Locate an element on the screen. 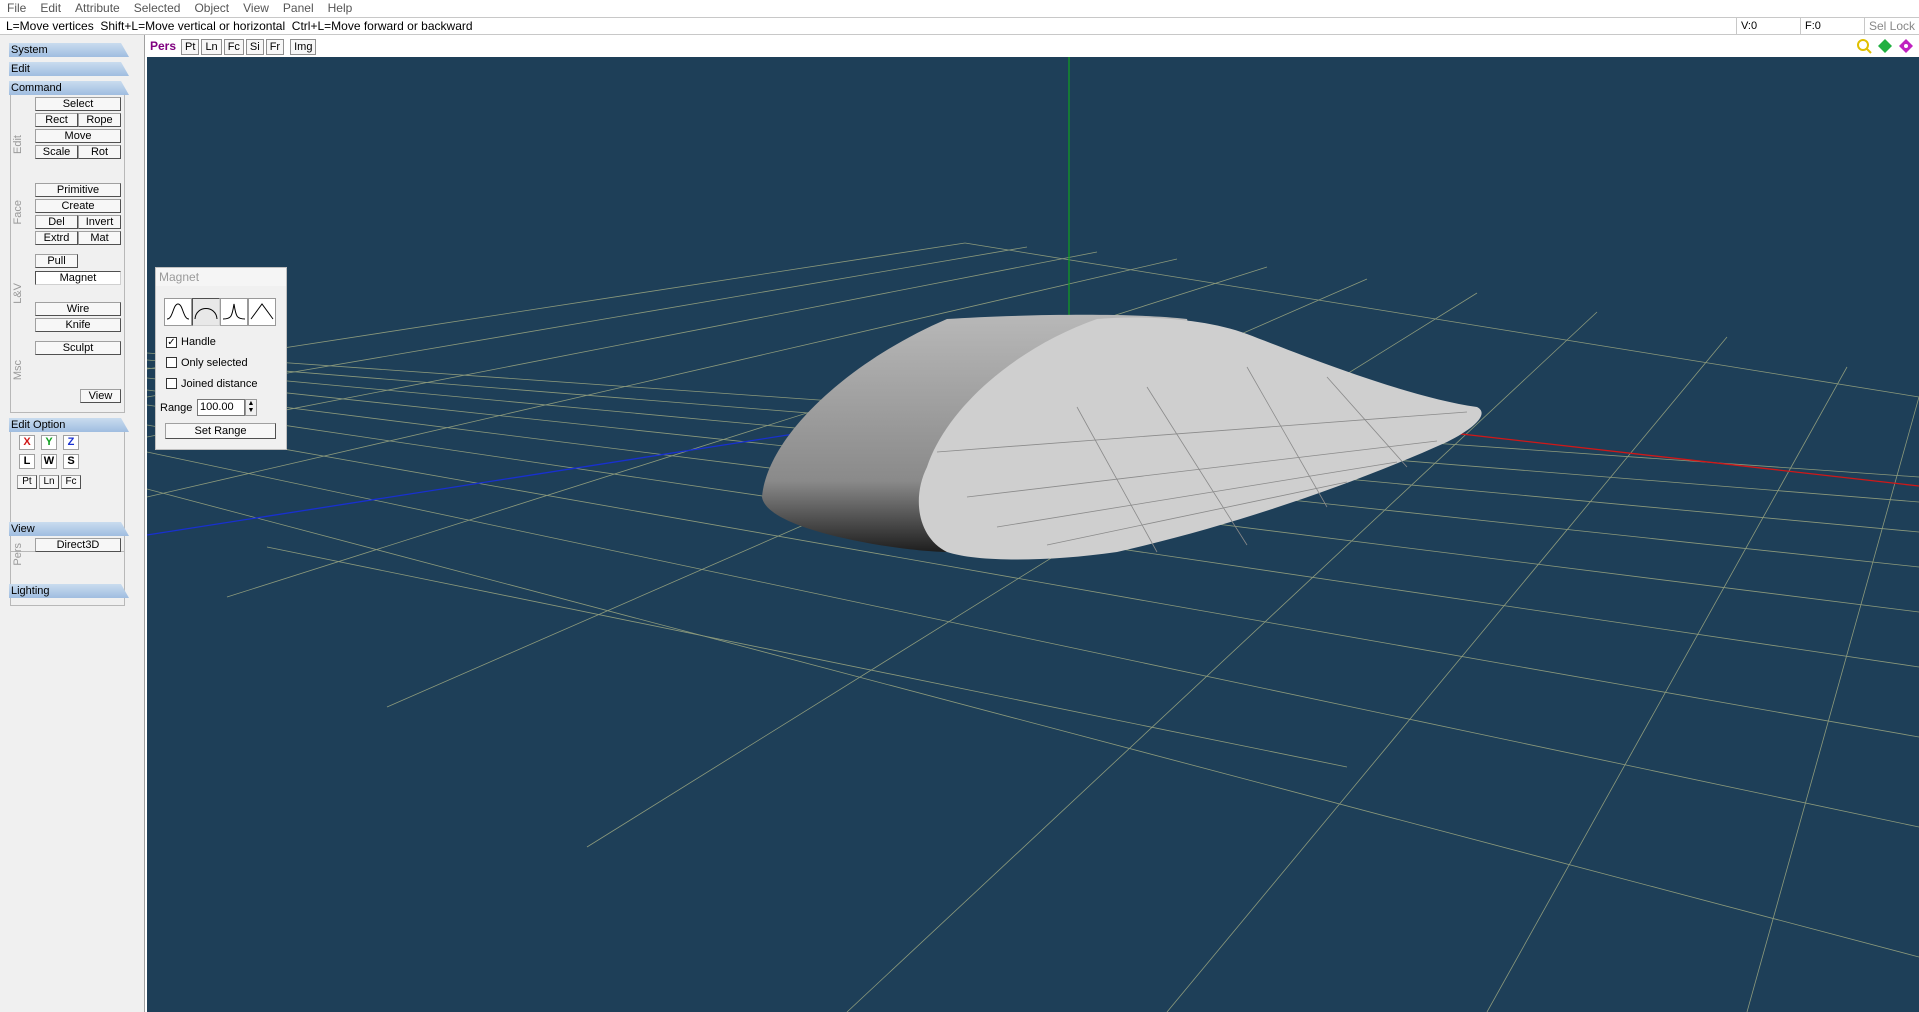 This screenshot has width=1919, height=1012. msc-group-label: Msc is located at coordinates (18, 370).